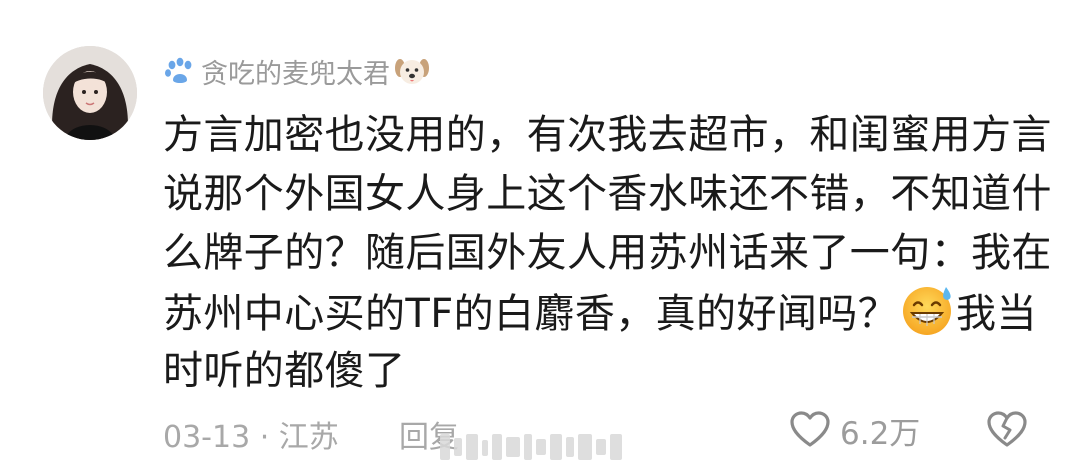 Image resolution: width=1080 pixels, height=475 pixels. I want to click on avatar-icon, so click(90, 93).